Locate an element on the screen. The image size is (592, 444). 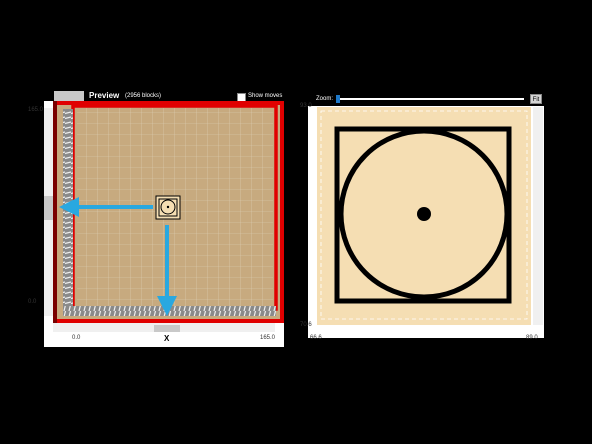
y-max-tick: 165.0 is located at coordinates (36, 110).